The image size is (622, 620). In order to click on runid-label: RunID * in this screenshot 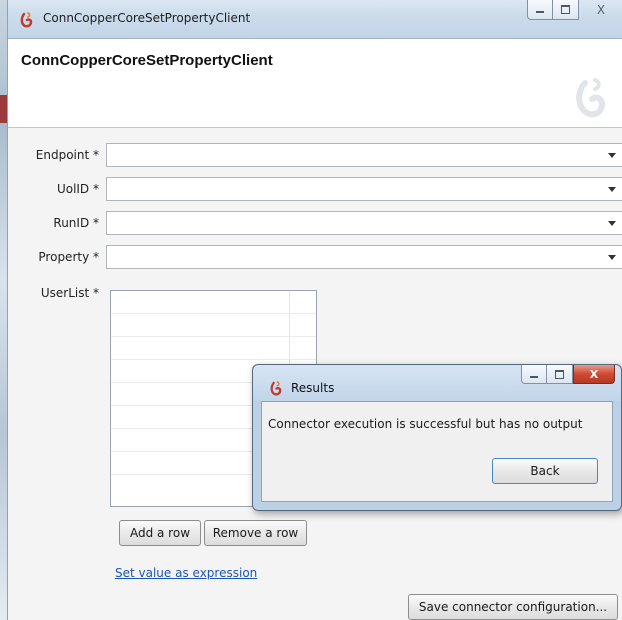, I will do `click(76, 223)`.